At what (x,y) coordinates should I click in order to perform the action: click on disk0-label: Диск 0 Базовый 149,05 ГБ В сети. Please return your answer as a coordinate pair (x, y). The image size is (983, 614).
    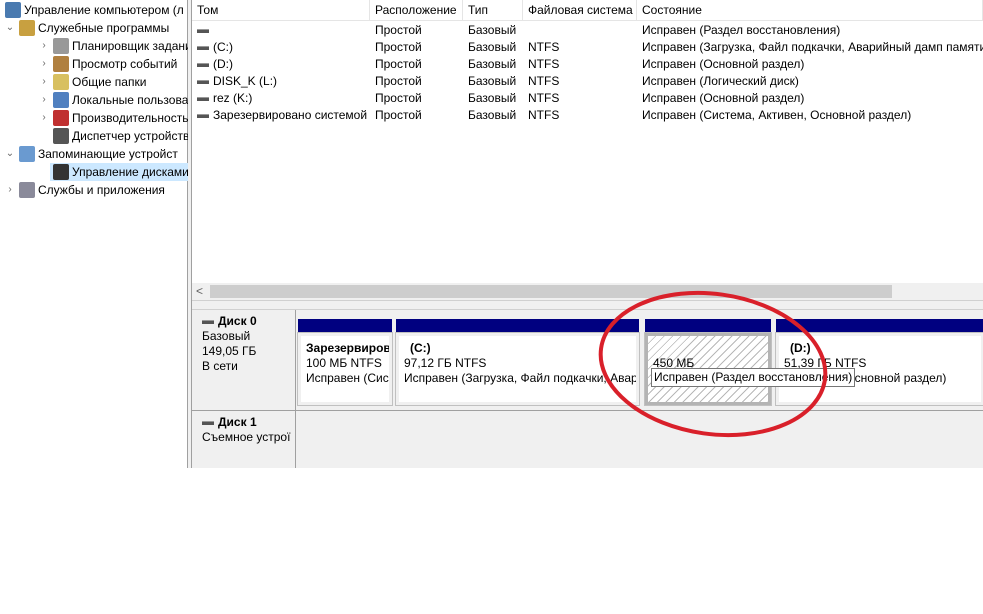
    Looking at the image, I should click on (244, 360).